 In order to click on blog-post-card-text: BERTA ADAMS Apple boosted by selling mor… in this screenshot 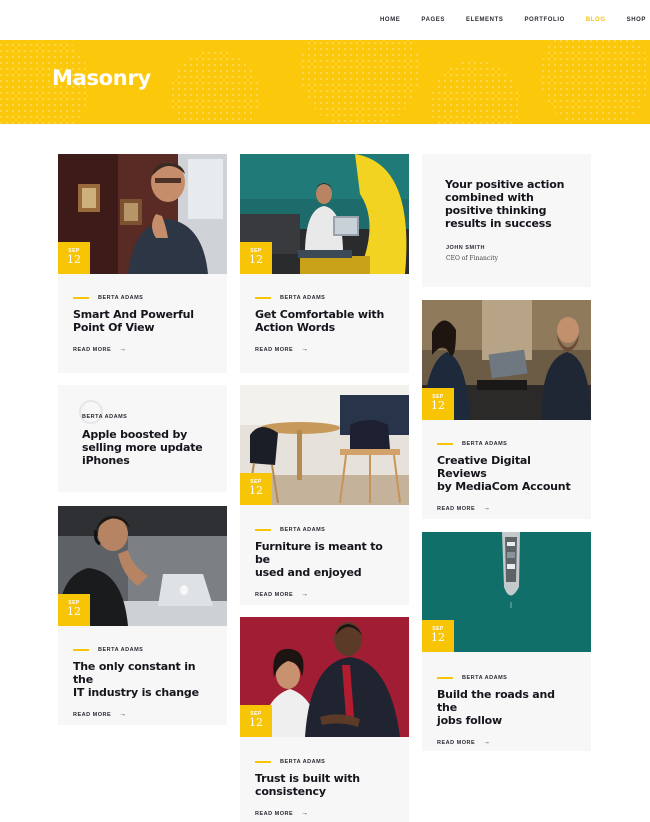, I will do `click(142, 438)`.